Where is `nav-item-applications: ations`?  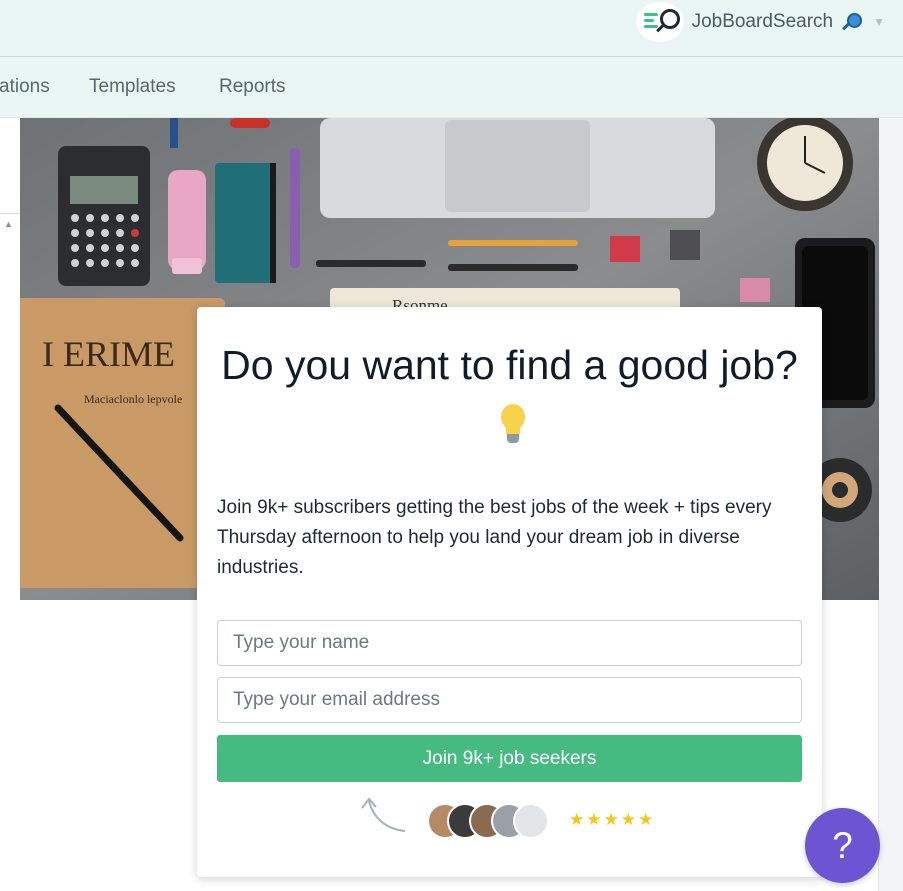 nav-item-applications: ations is located at coordinates (25, 87).